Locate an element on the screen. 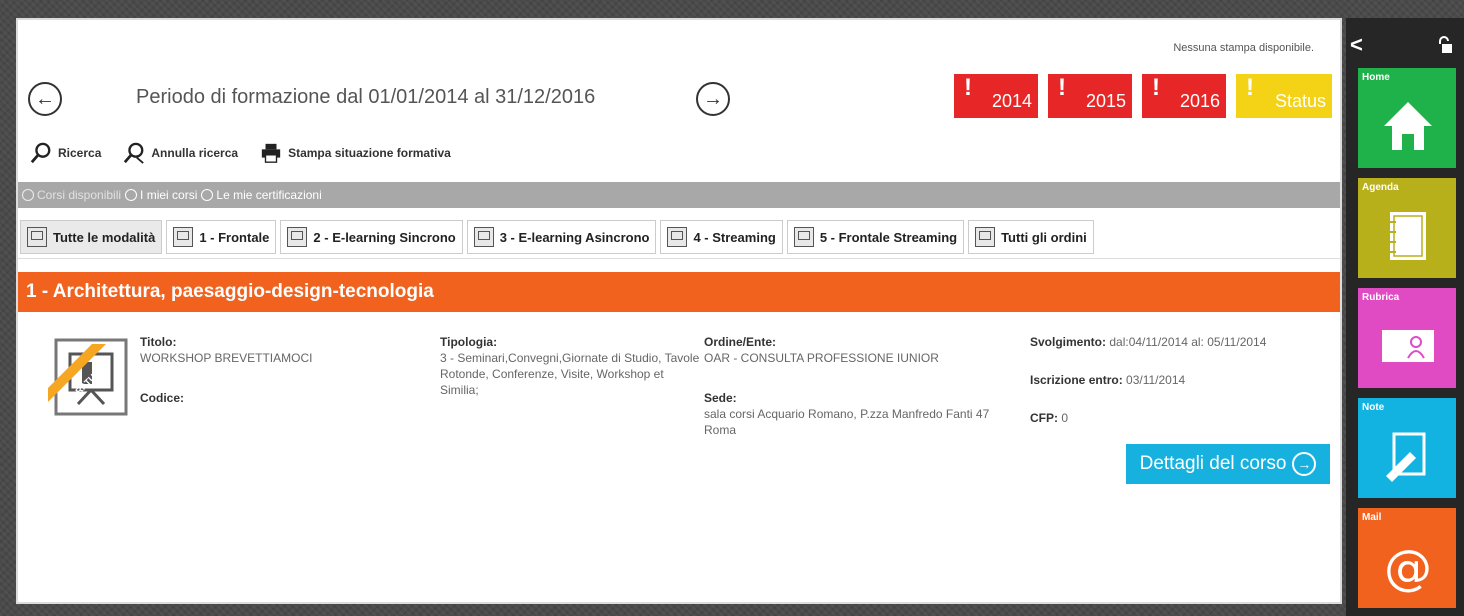  tile-note: Note is located at coordinates (1407, 448).